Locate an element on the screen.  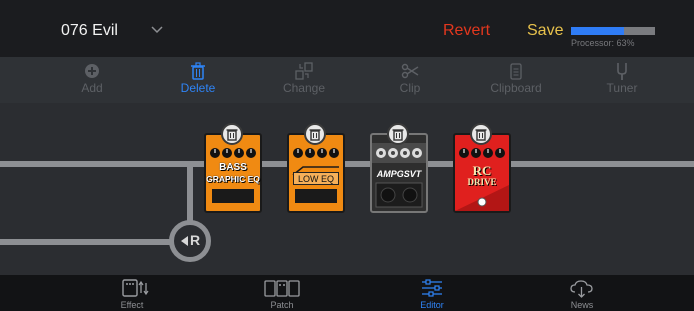
tab-editor-label: Editor is located at coordinates (432, 305).